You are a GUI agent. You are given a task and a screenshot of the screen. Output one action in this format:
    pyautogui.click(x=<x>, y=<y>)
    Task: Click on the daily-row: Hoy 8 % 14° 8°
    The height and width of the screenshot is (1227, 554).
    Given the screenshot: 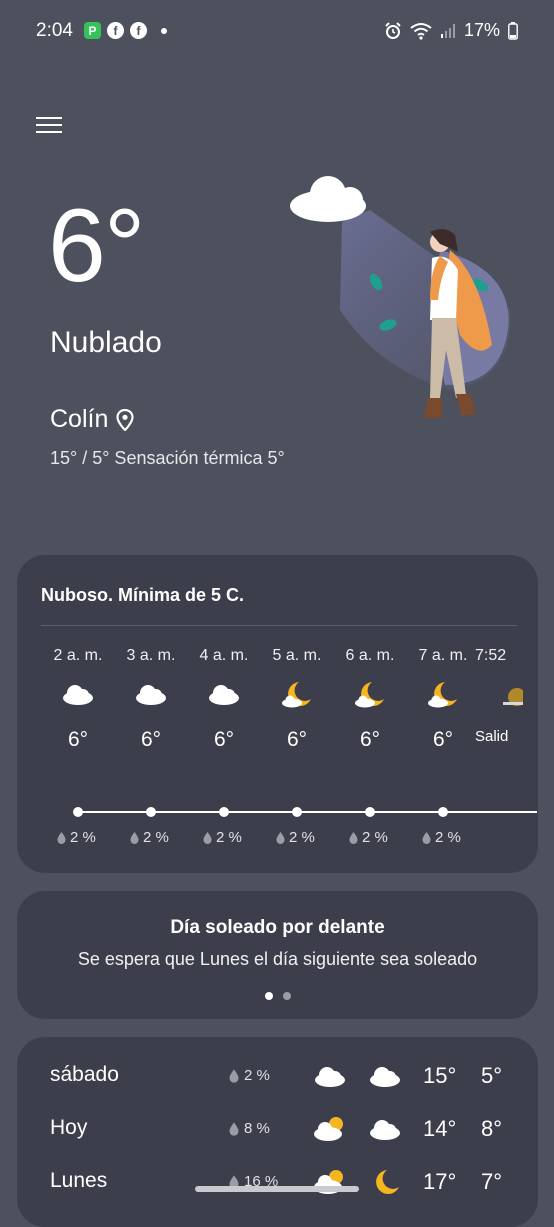 What is the action you would take?
    pyautogui.click(x=277, y=1130)
    